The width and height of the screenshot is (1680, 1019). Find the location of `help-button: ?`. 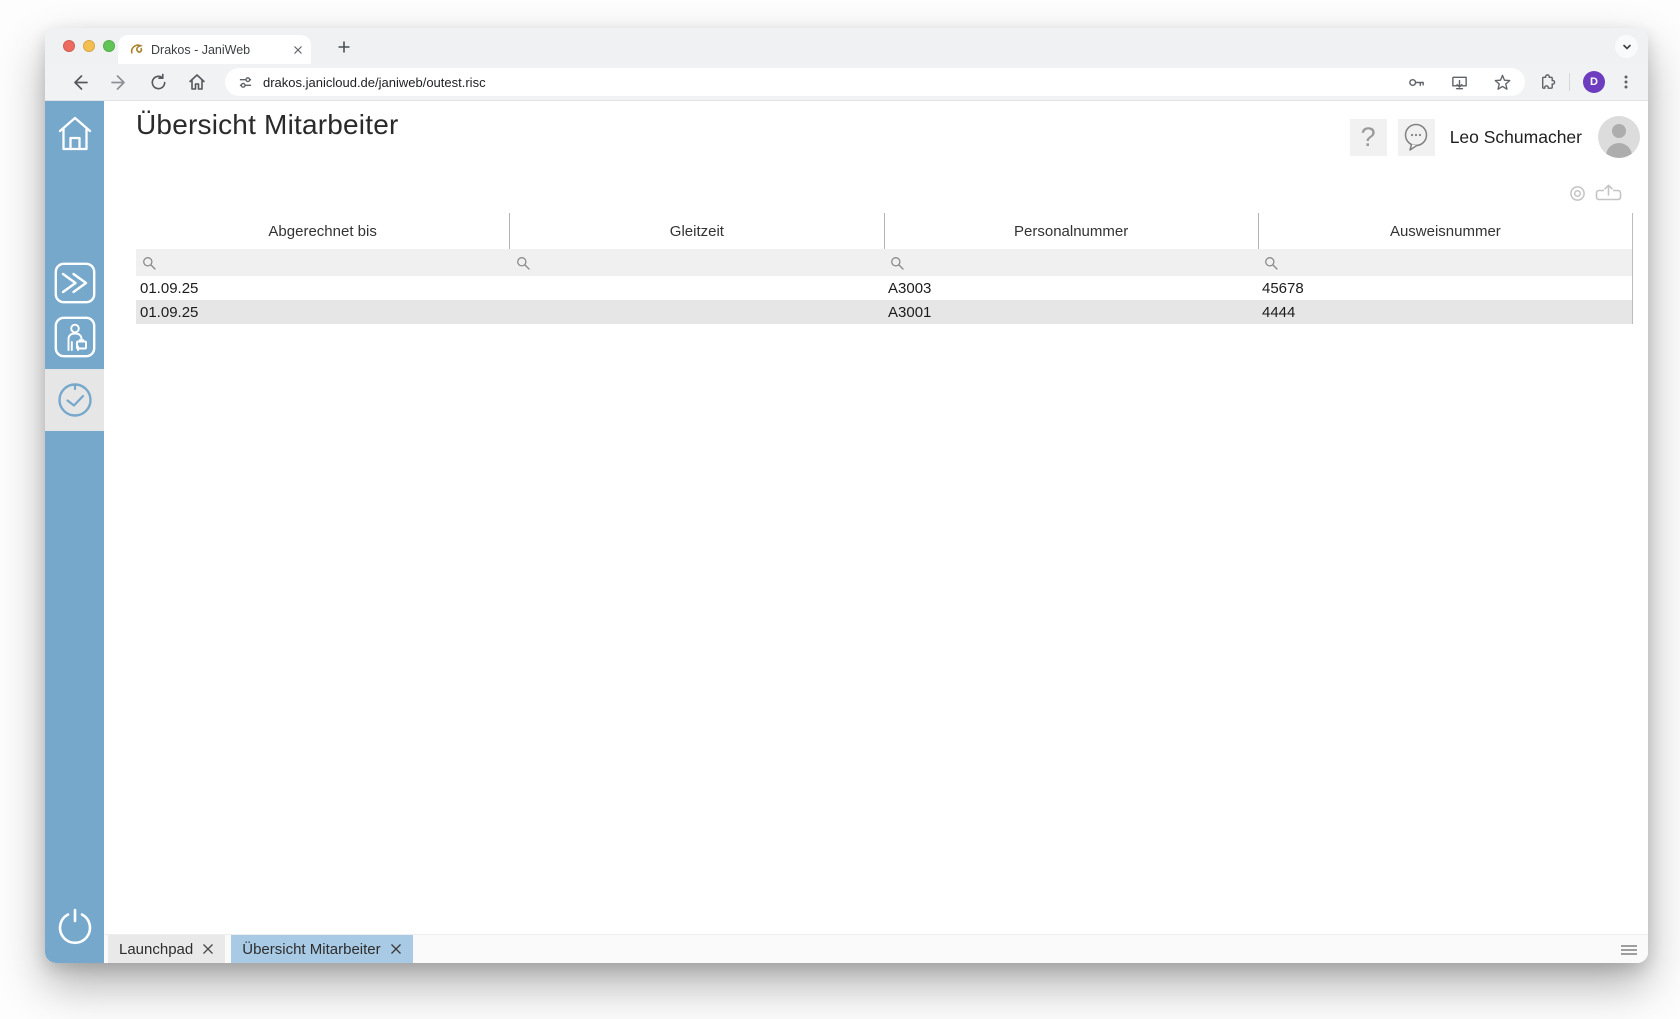

help-button: ? is located at coordinates (1368, 137).